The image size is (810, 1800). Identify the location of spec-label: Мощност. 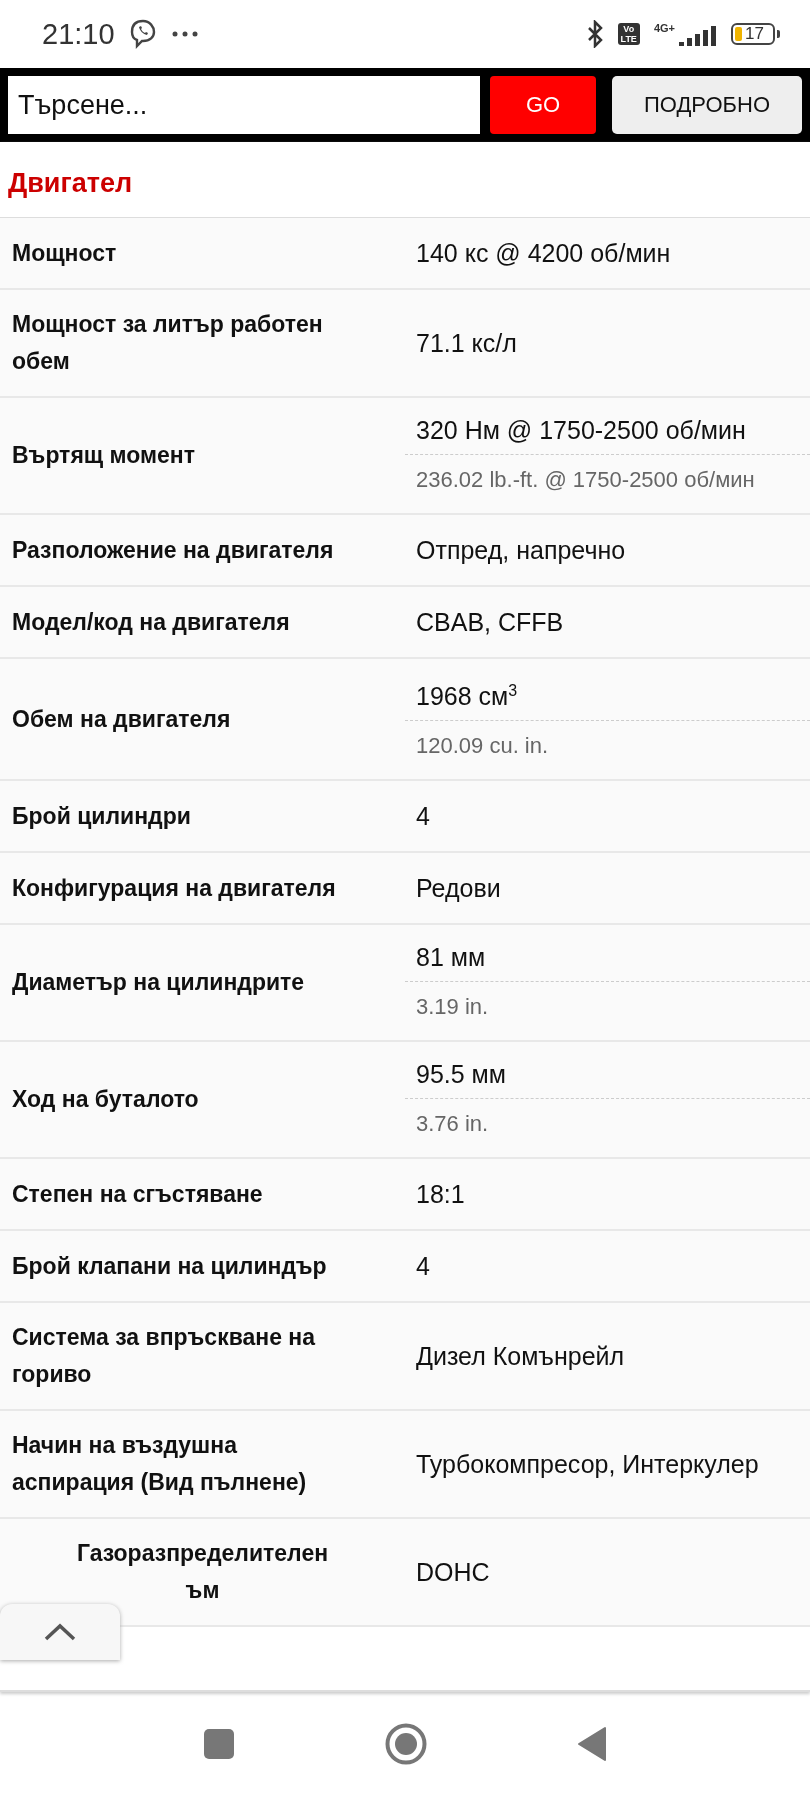
(64, 253).